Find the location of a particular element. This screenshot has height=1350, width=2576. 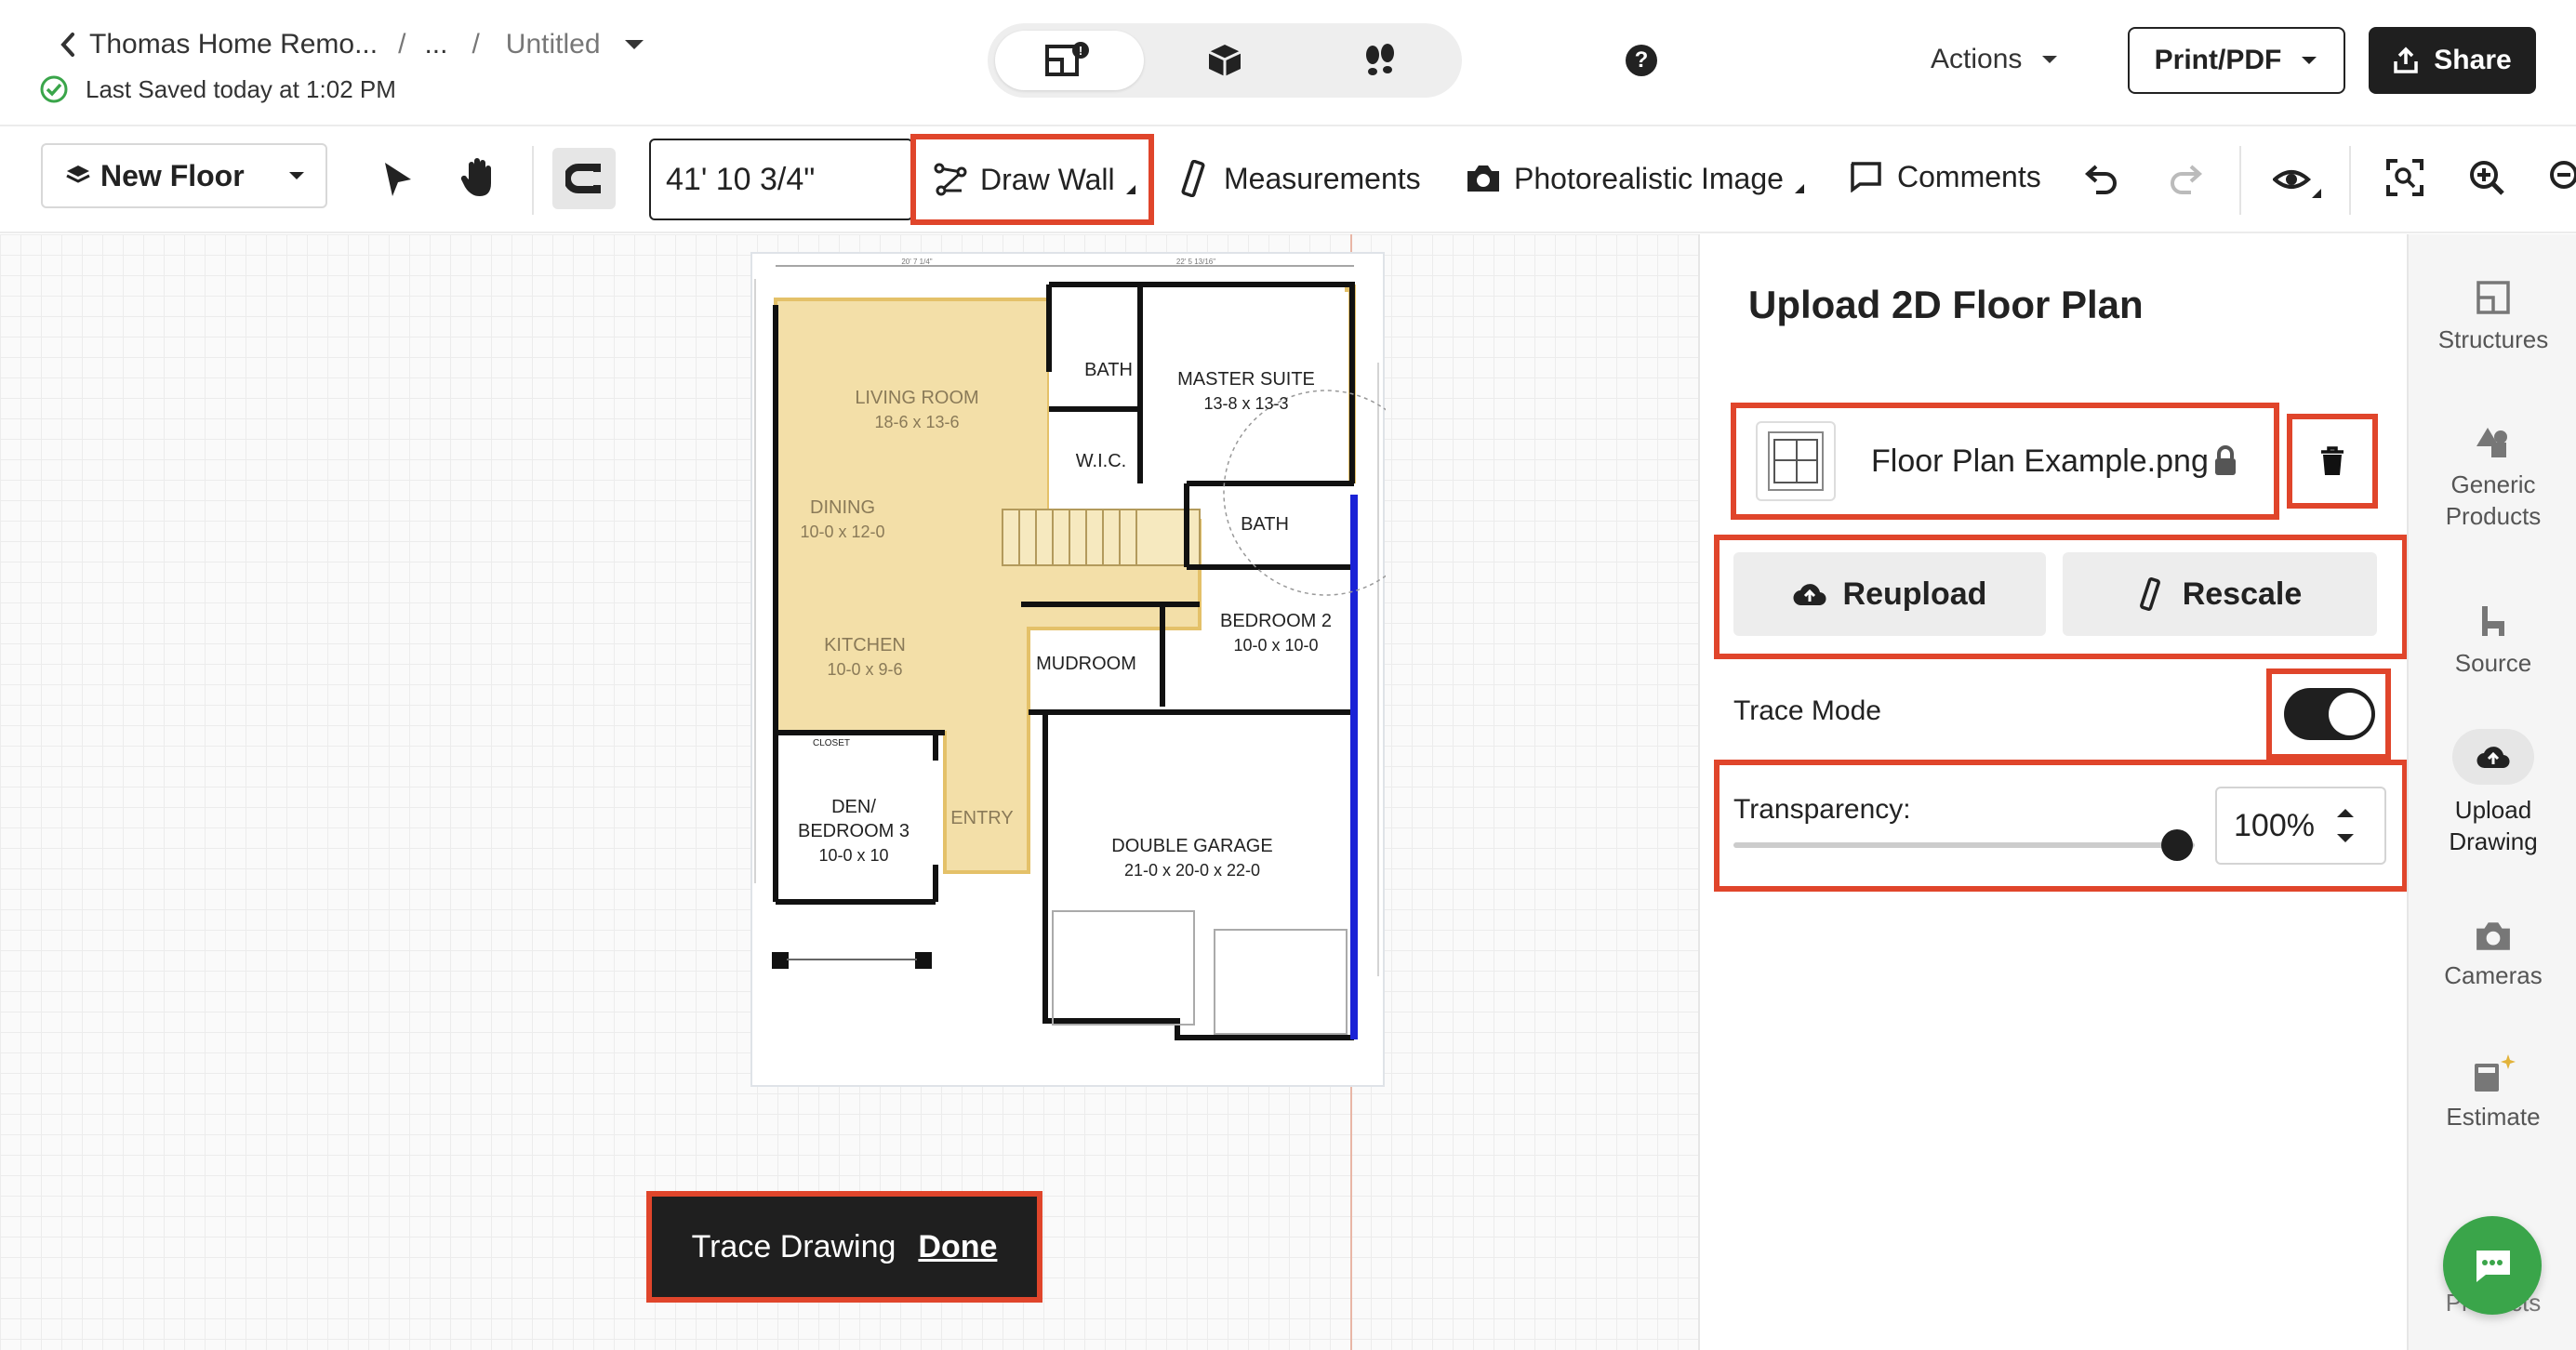

zoom-out-icon is located at coordinates (2562, 178).